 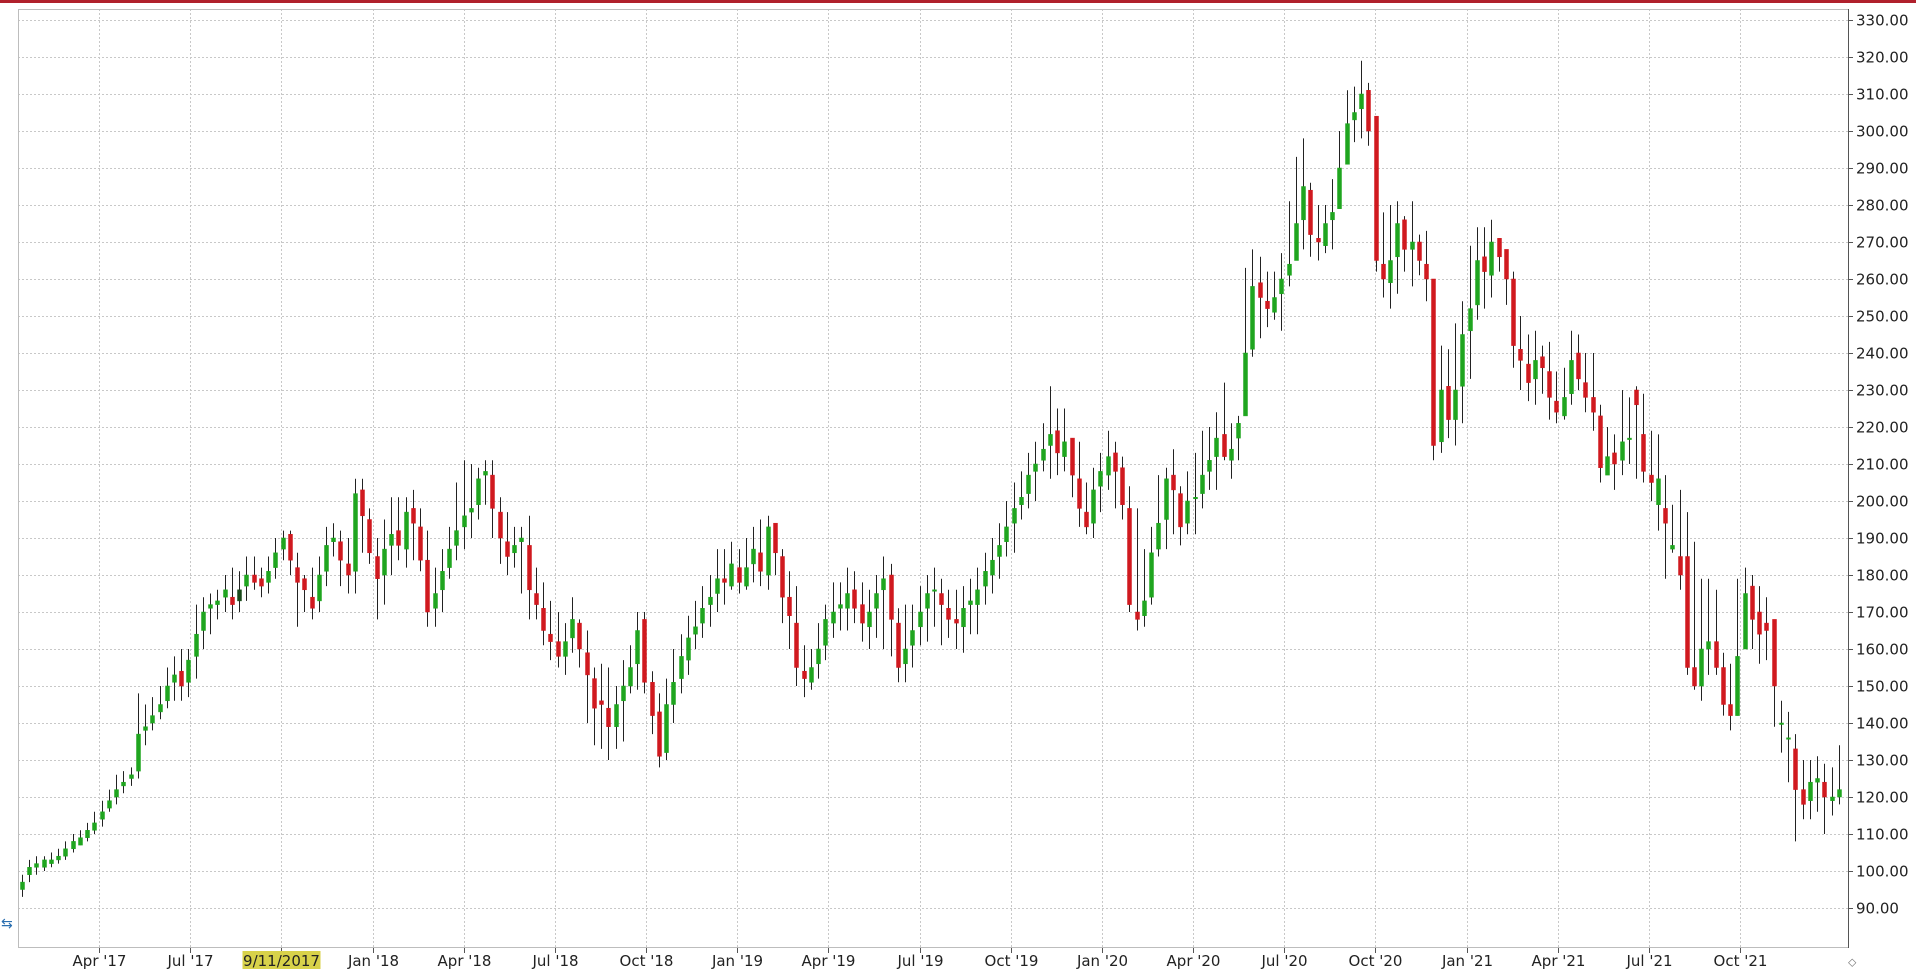 I want to click on y-tick-label: 240.00, so click(x=1882, y=354).